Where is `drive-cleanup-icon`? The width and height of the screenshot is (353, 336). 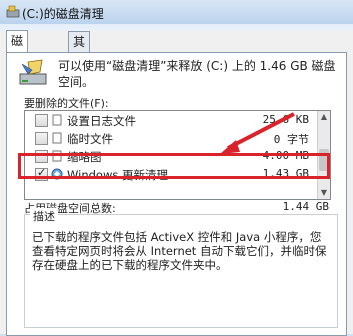 drive-cleanup-icon is located at coordinates (33, 72).